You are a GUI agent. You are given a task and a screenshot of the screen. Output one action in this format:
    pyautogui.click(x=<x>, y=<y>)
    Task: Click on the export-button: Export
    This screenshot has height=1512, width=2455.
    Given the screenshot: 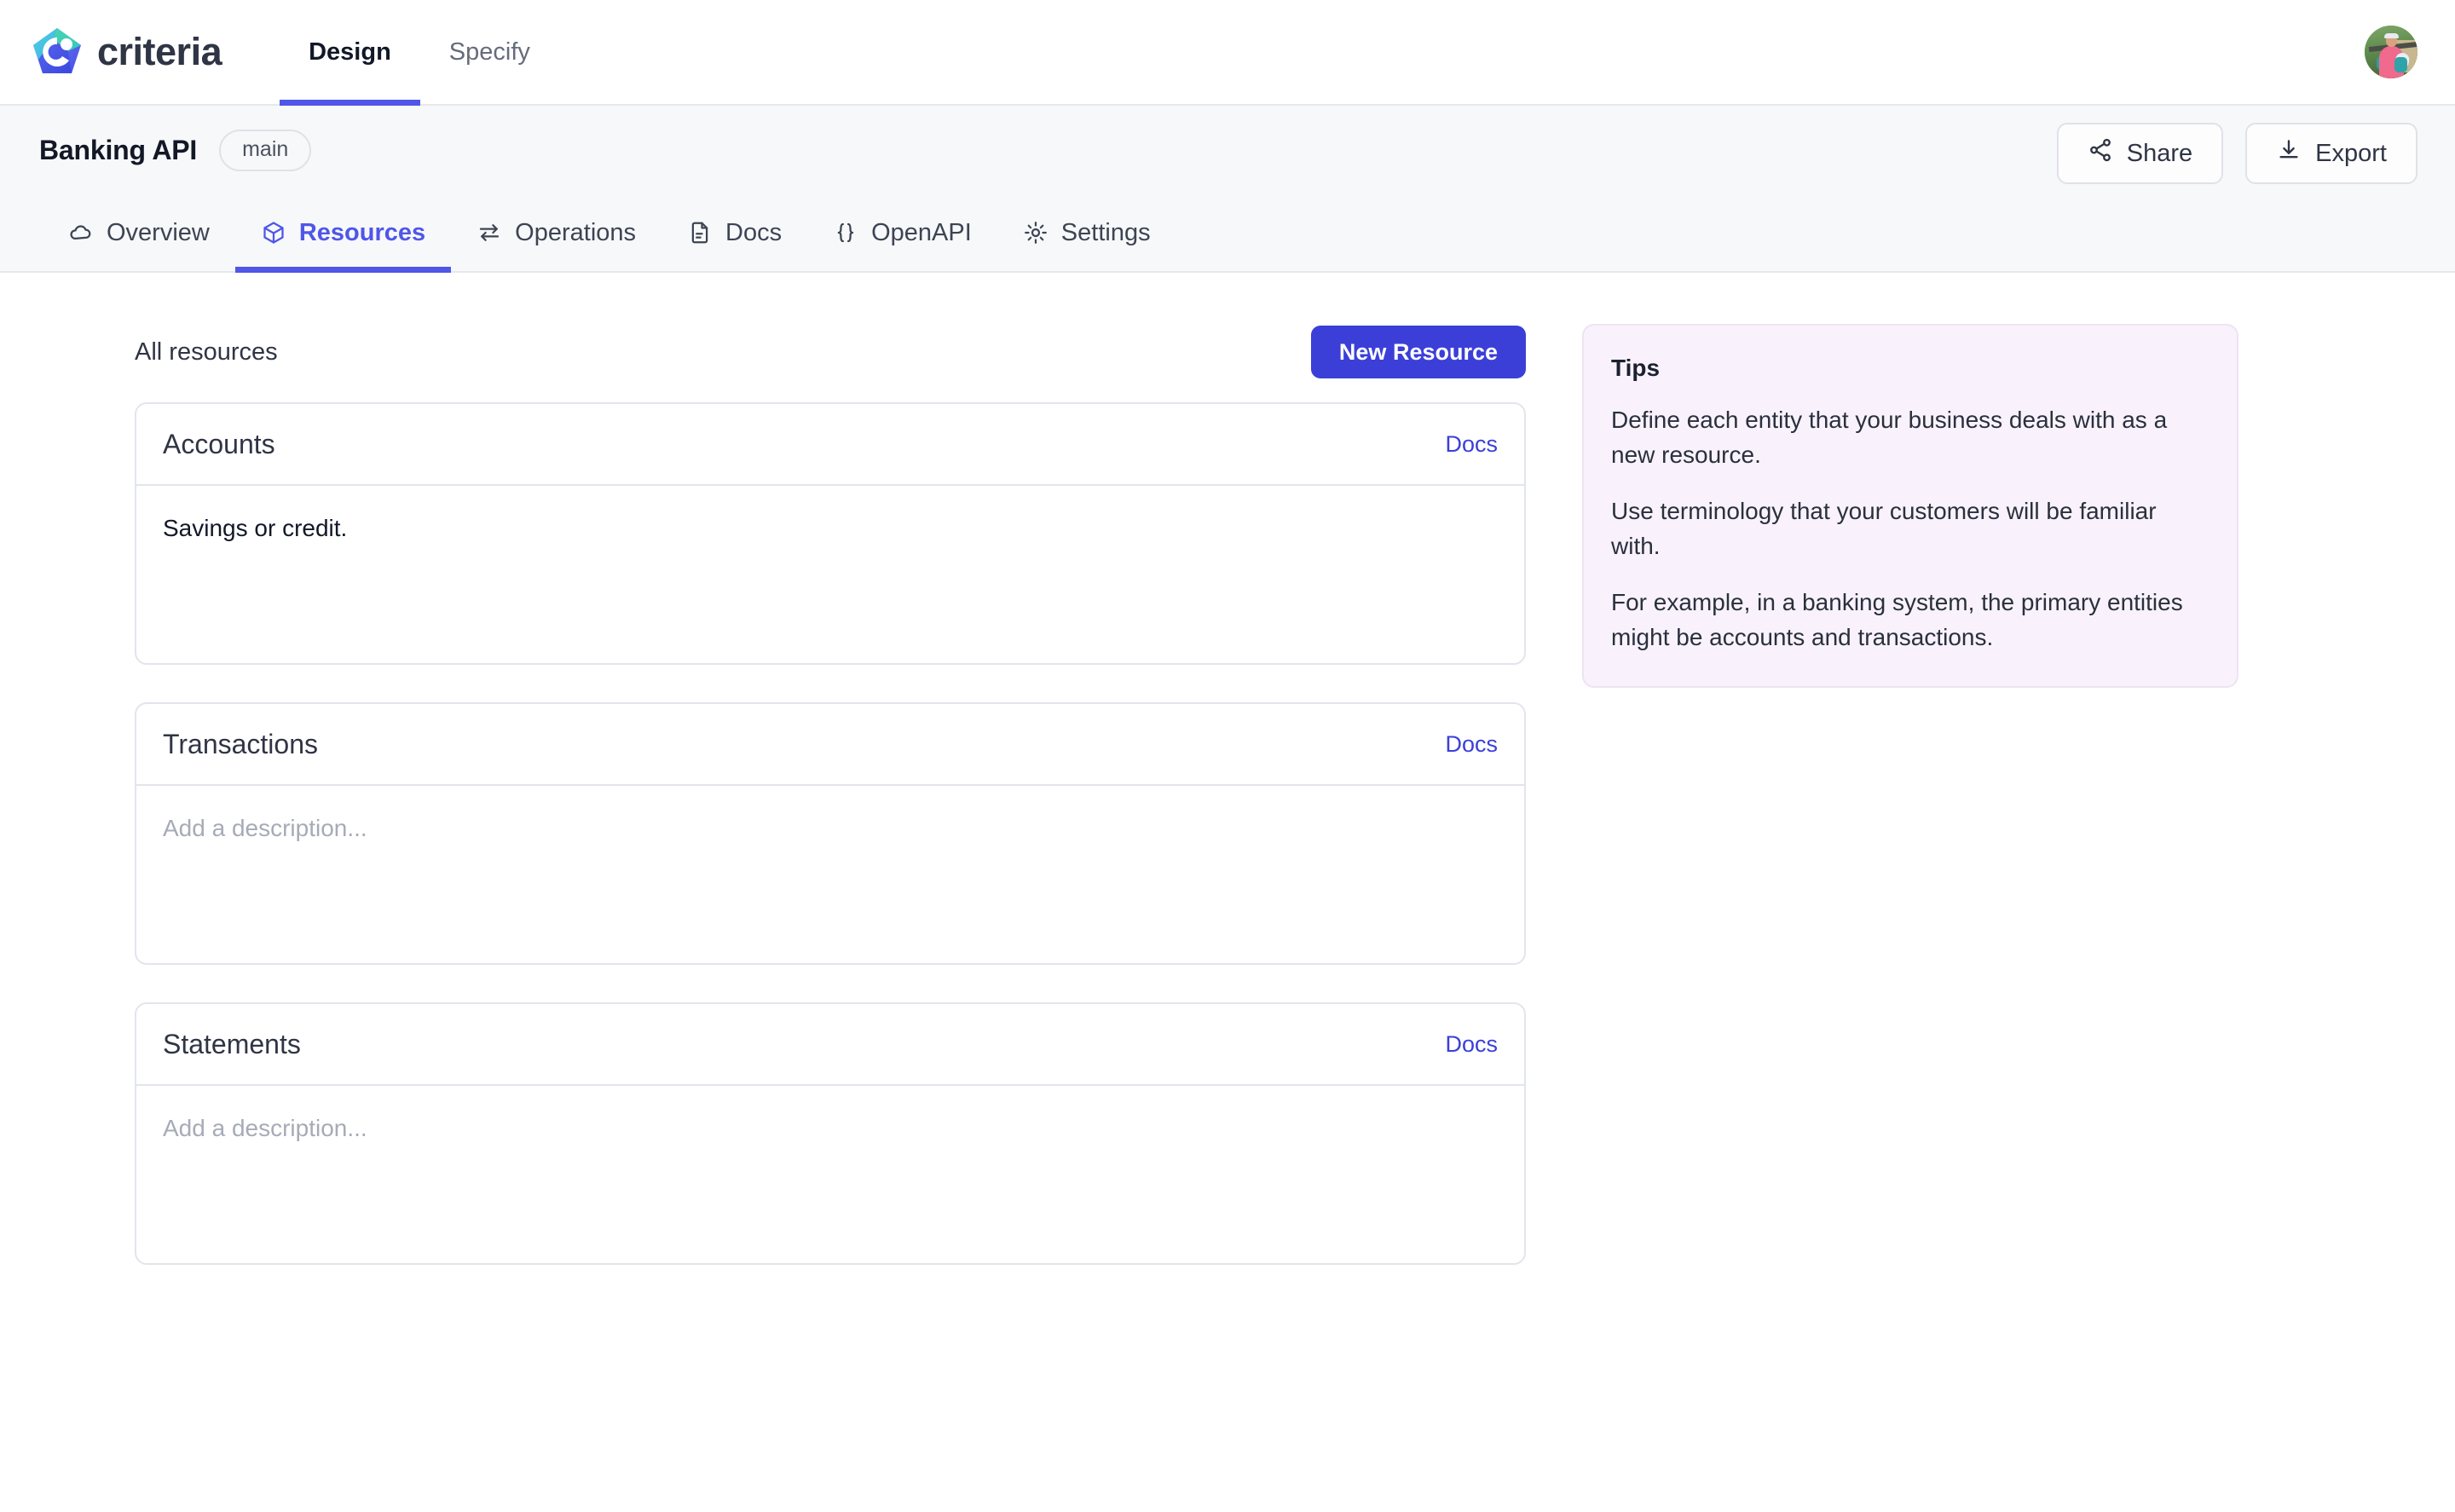 What is the action you would take?
    pyautogui.click(x=2331, y=153)
    